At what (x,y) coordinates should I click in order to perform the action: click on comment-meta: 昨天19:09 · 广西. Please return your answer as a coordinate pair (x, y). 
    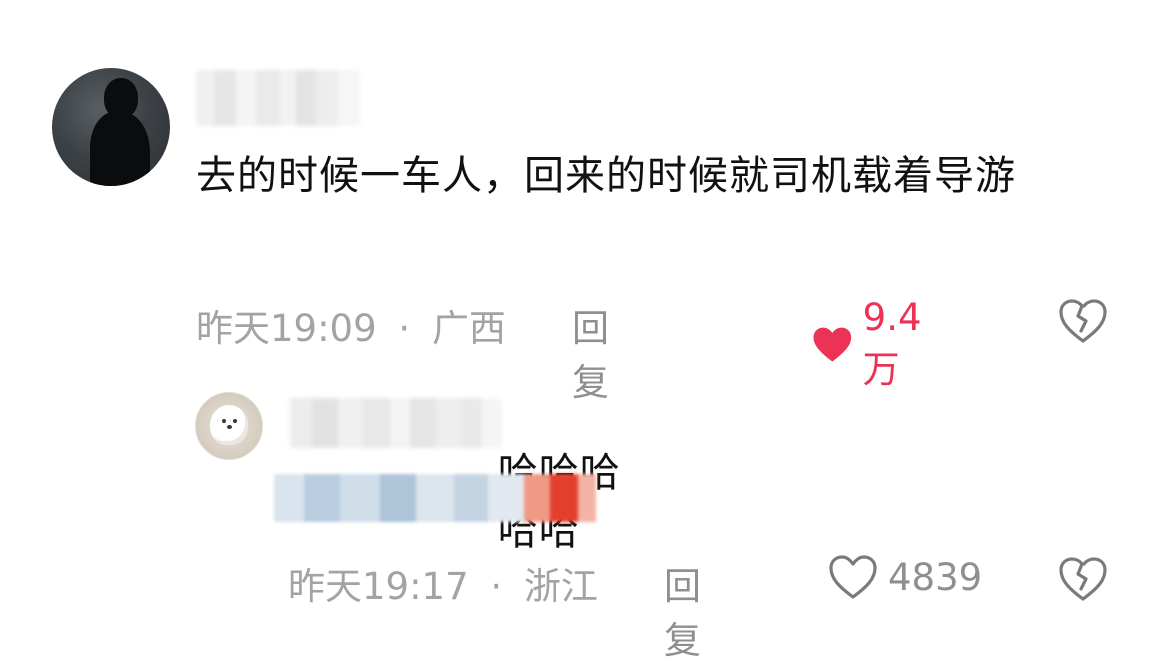
    Looking at the image, I should click on (351, 325).